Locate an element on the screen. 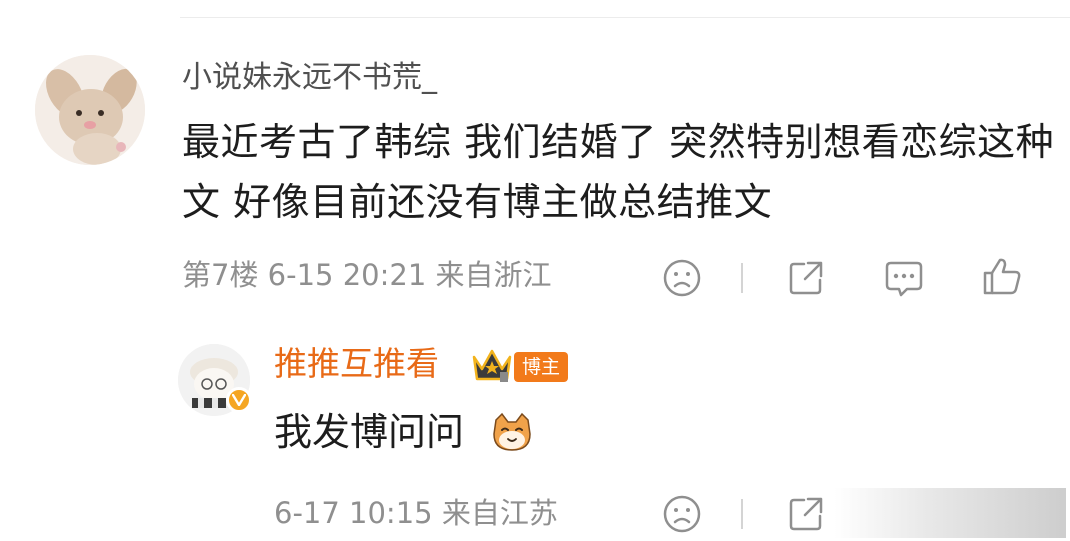 The height and width of the screenshot is (541, 1070). reply-username: 推推互推看 is located at coordinates (356, 364).